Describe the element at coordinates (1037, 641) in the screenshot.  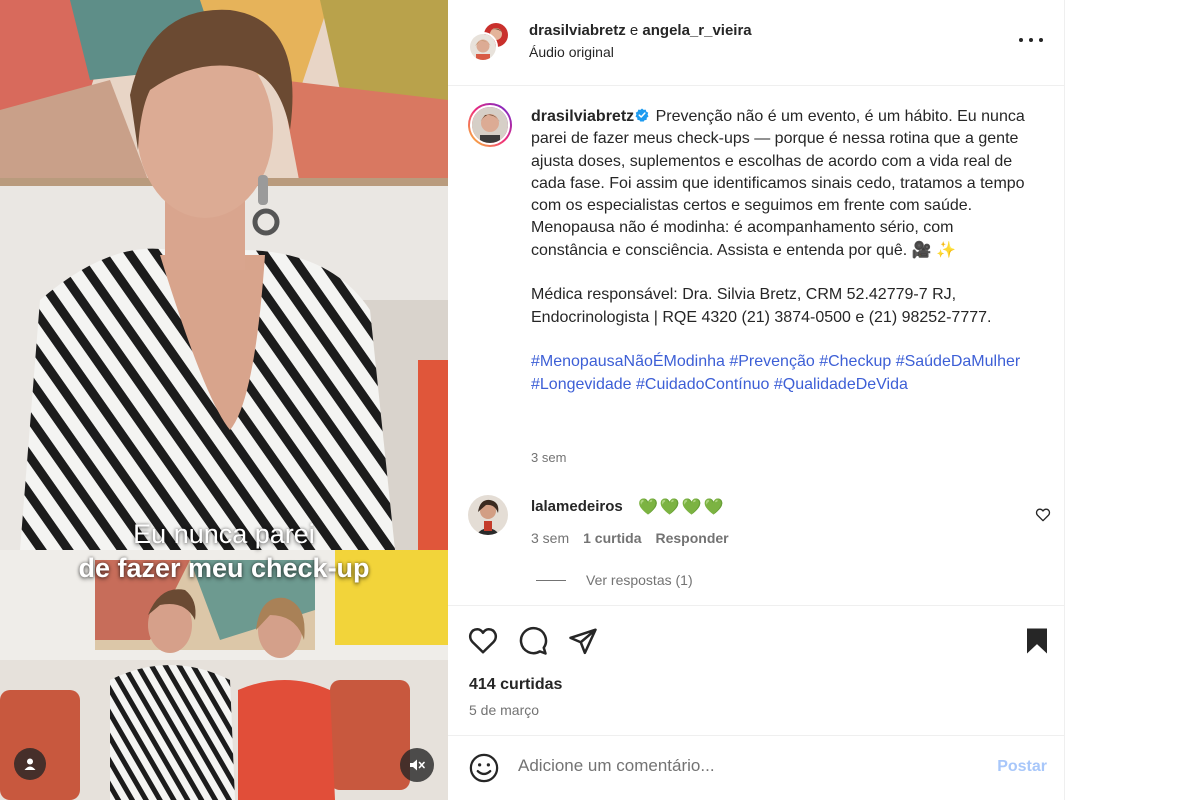
I see `bookmark-filled-icon` at that location.